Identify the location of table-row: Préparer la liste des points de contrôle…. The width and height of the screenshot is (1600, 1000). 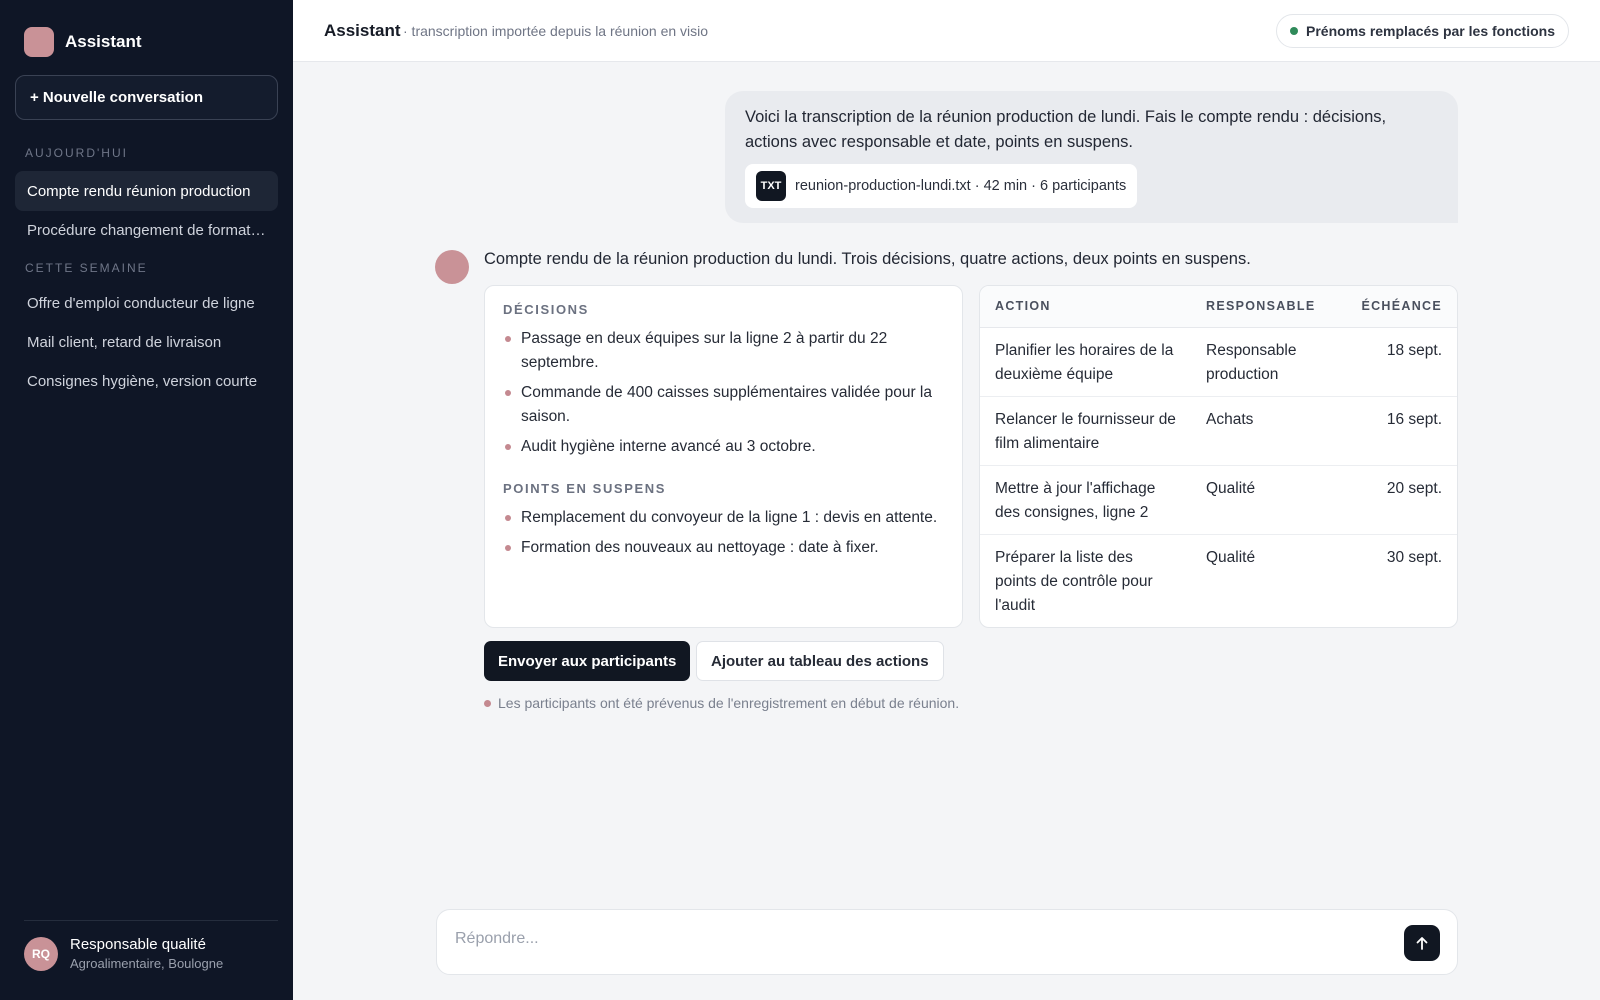
(1218, 580).